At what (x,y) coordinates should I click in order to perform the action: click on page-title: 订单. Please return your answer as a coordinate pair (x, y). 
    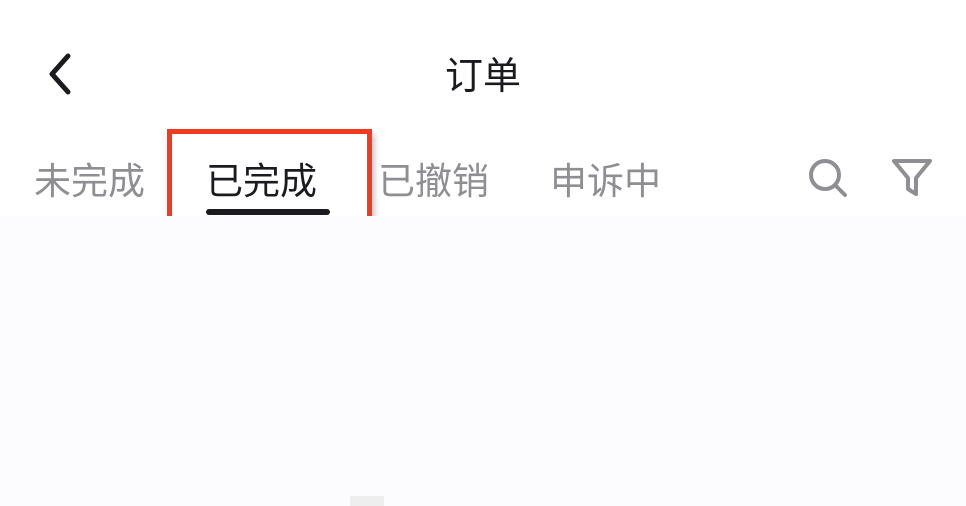
    Looking at the image, I should click on (482, 76).